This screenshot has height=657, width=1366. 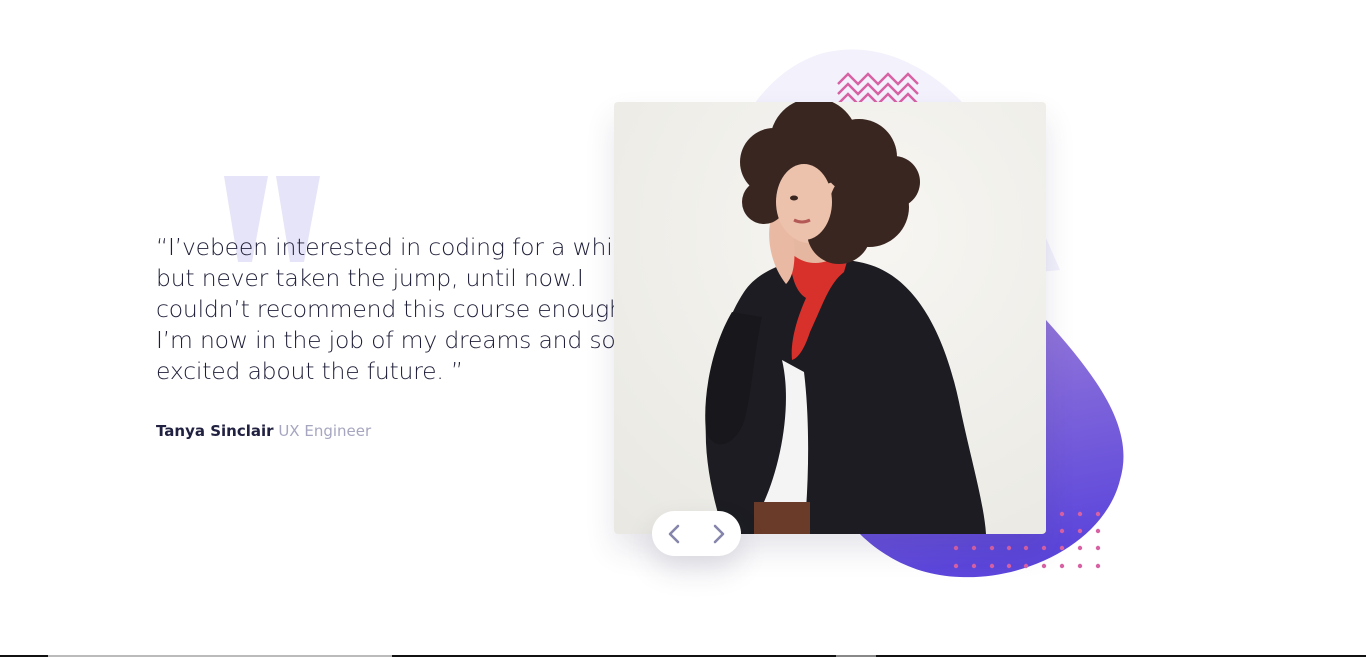 I want to click on author-info: Tanya Sinclair UX Engineer, so click(x=263, y=431).